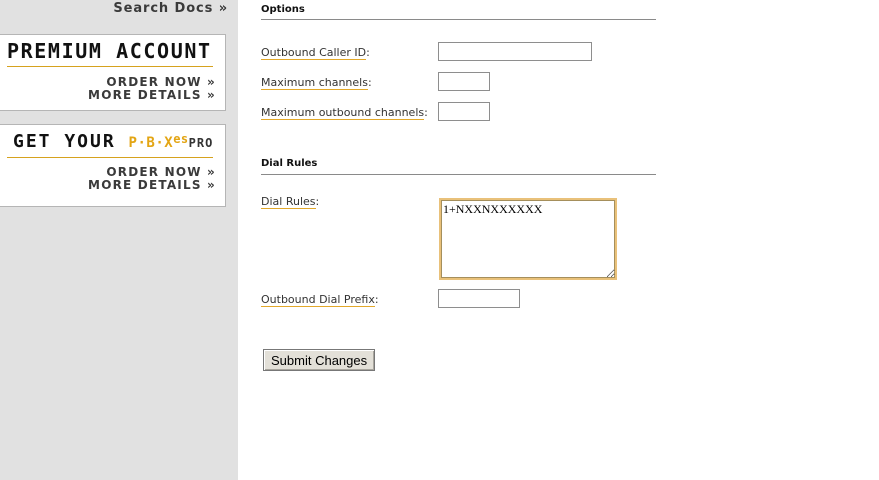 The image size is (879, 480). I want to click on options-section-title: Options, so click(283, 9).